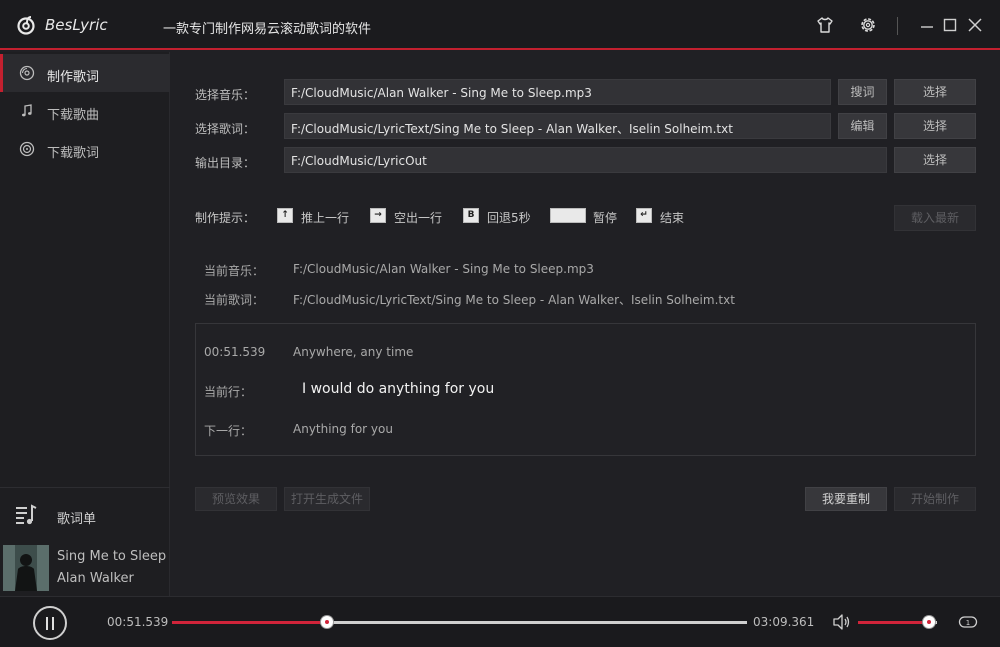 The width and height of the screenshot is (1000, 647). Describe the element at coordinates (935, 160) in the screenshot. I see `choose-output-button: 选择` at that location.